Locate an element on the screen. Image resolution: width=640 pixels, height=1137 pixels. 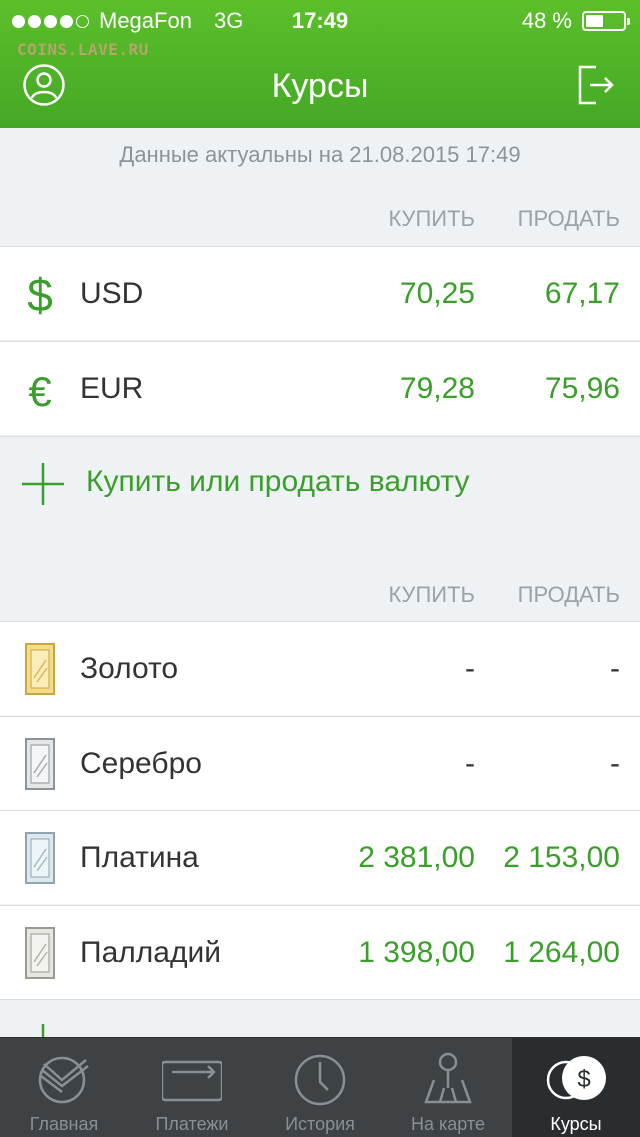
tab-history: История is located at coordinates (320, 1087).